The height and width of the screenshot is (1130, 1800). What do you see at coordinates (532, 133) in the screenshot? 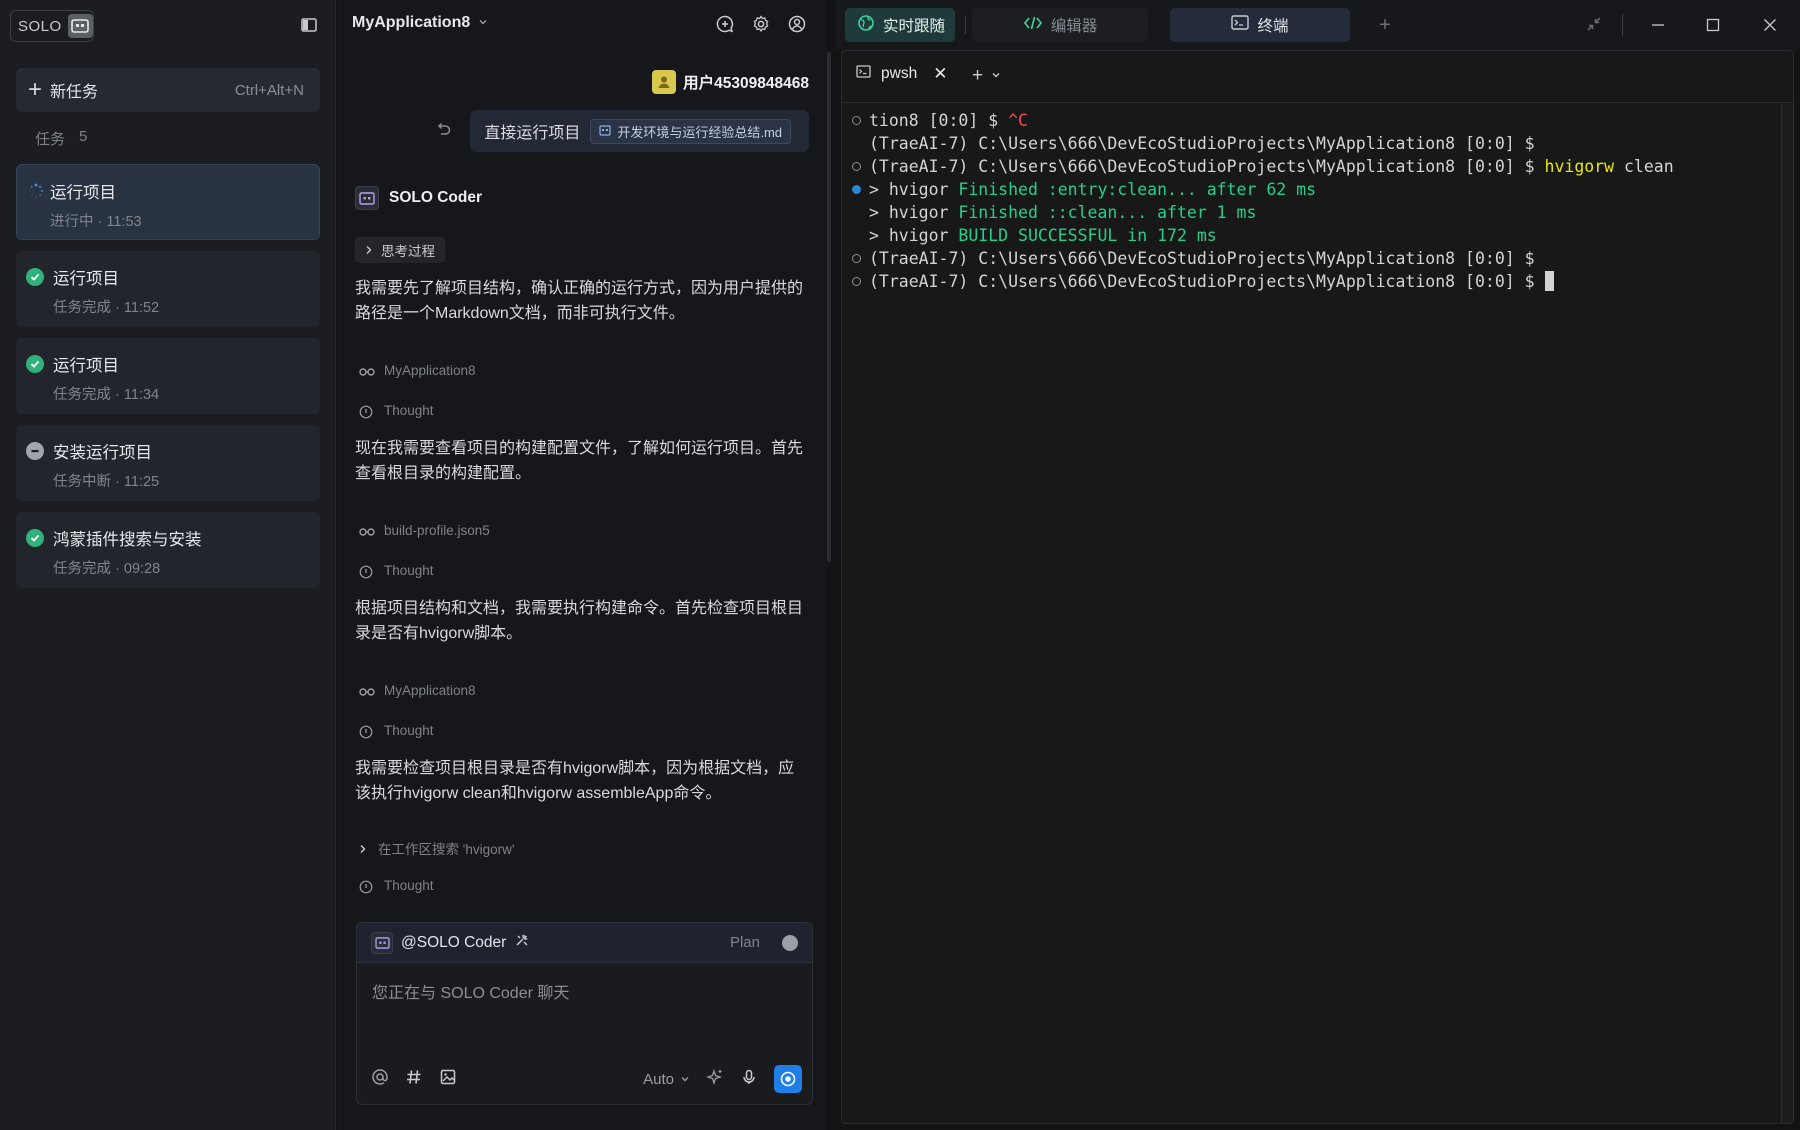
I see `user-message-text: 直接运行项目` at bounding box center [532, 133].